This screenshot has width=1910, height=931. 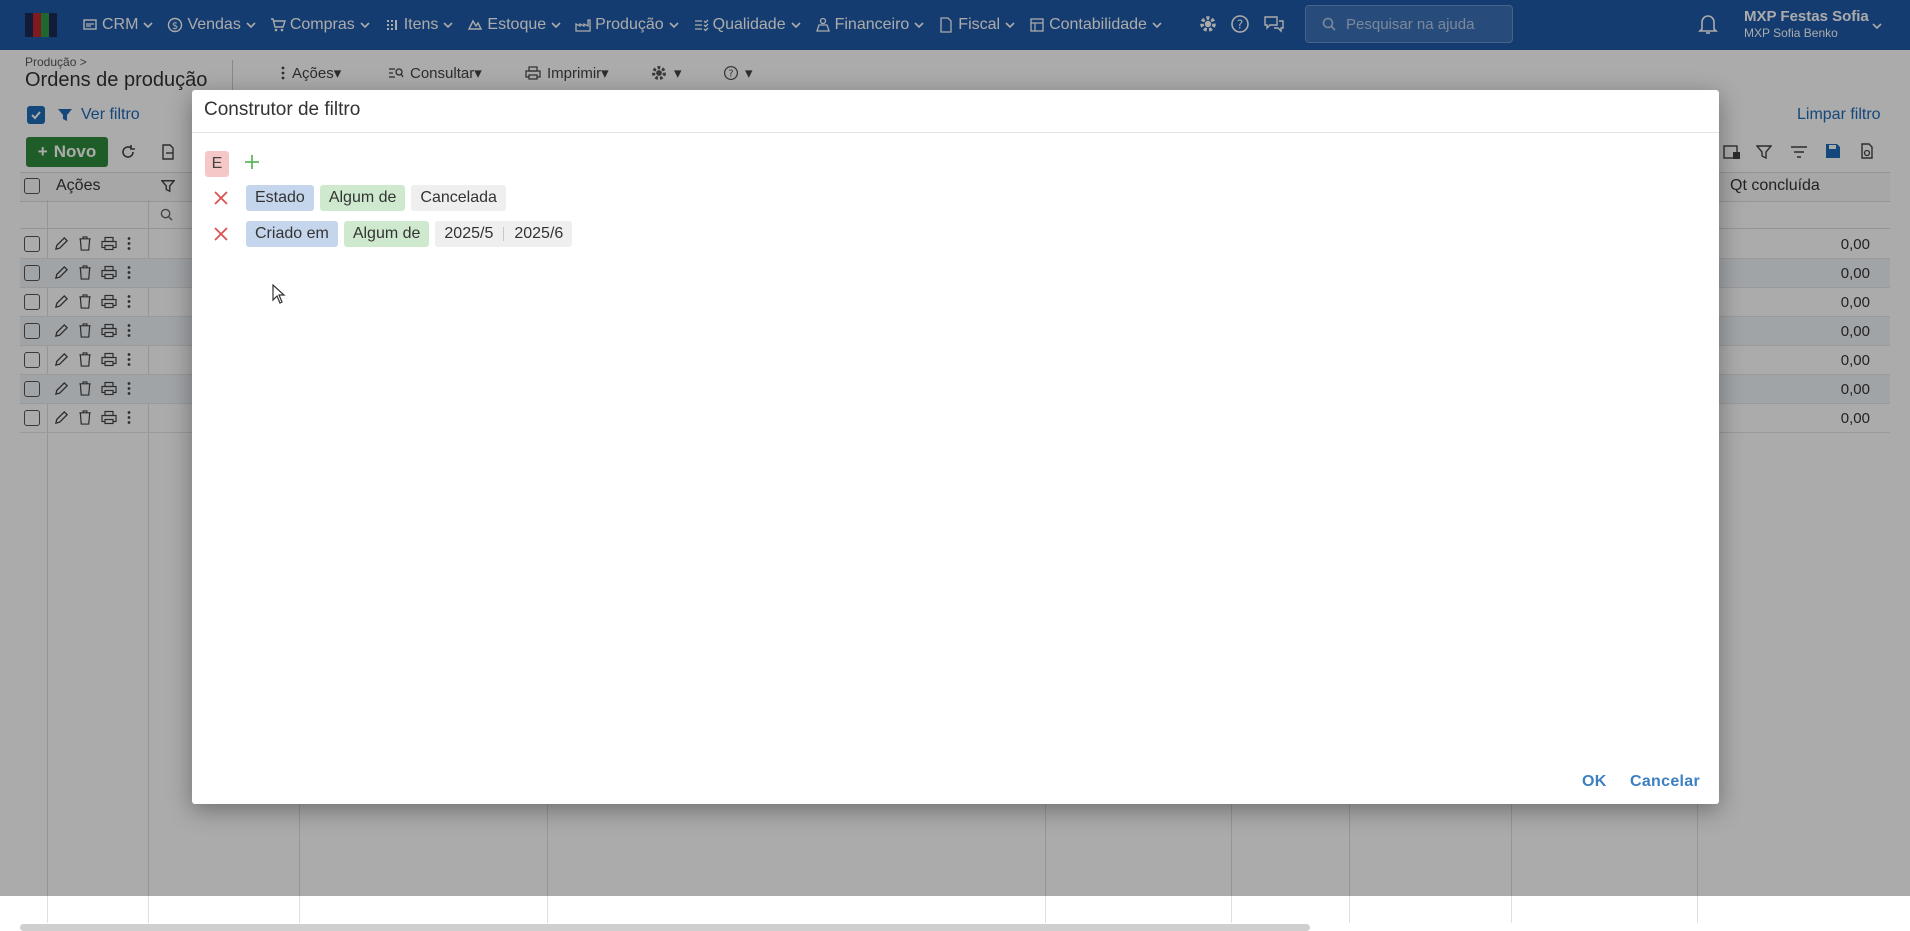 I want to click on value-separator, so click(x=504, y=234).